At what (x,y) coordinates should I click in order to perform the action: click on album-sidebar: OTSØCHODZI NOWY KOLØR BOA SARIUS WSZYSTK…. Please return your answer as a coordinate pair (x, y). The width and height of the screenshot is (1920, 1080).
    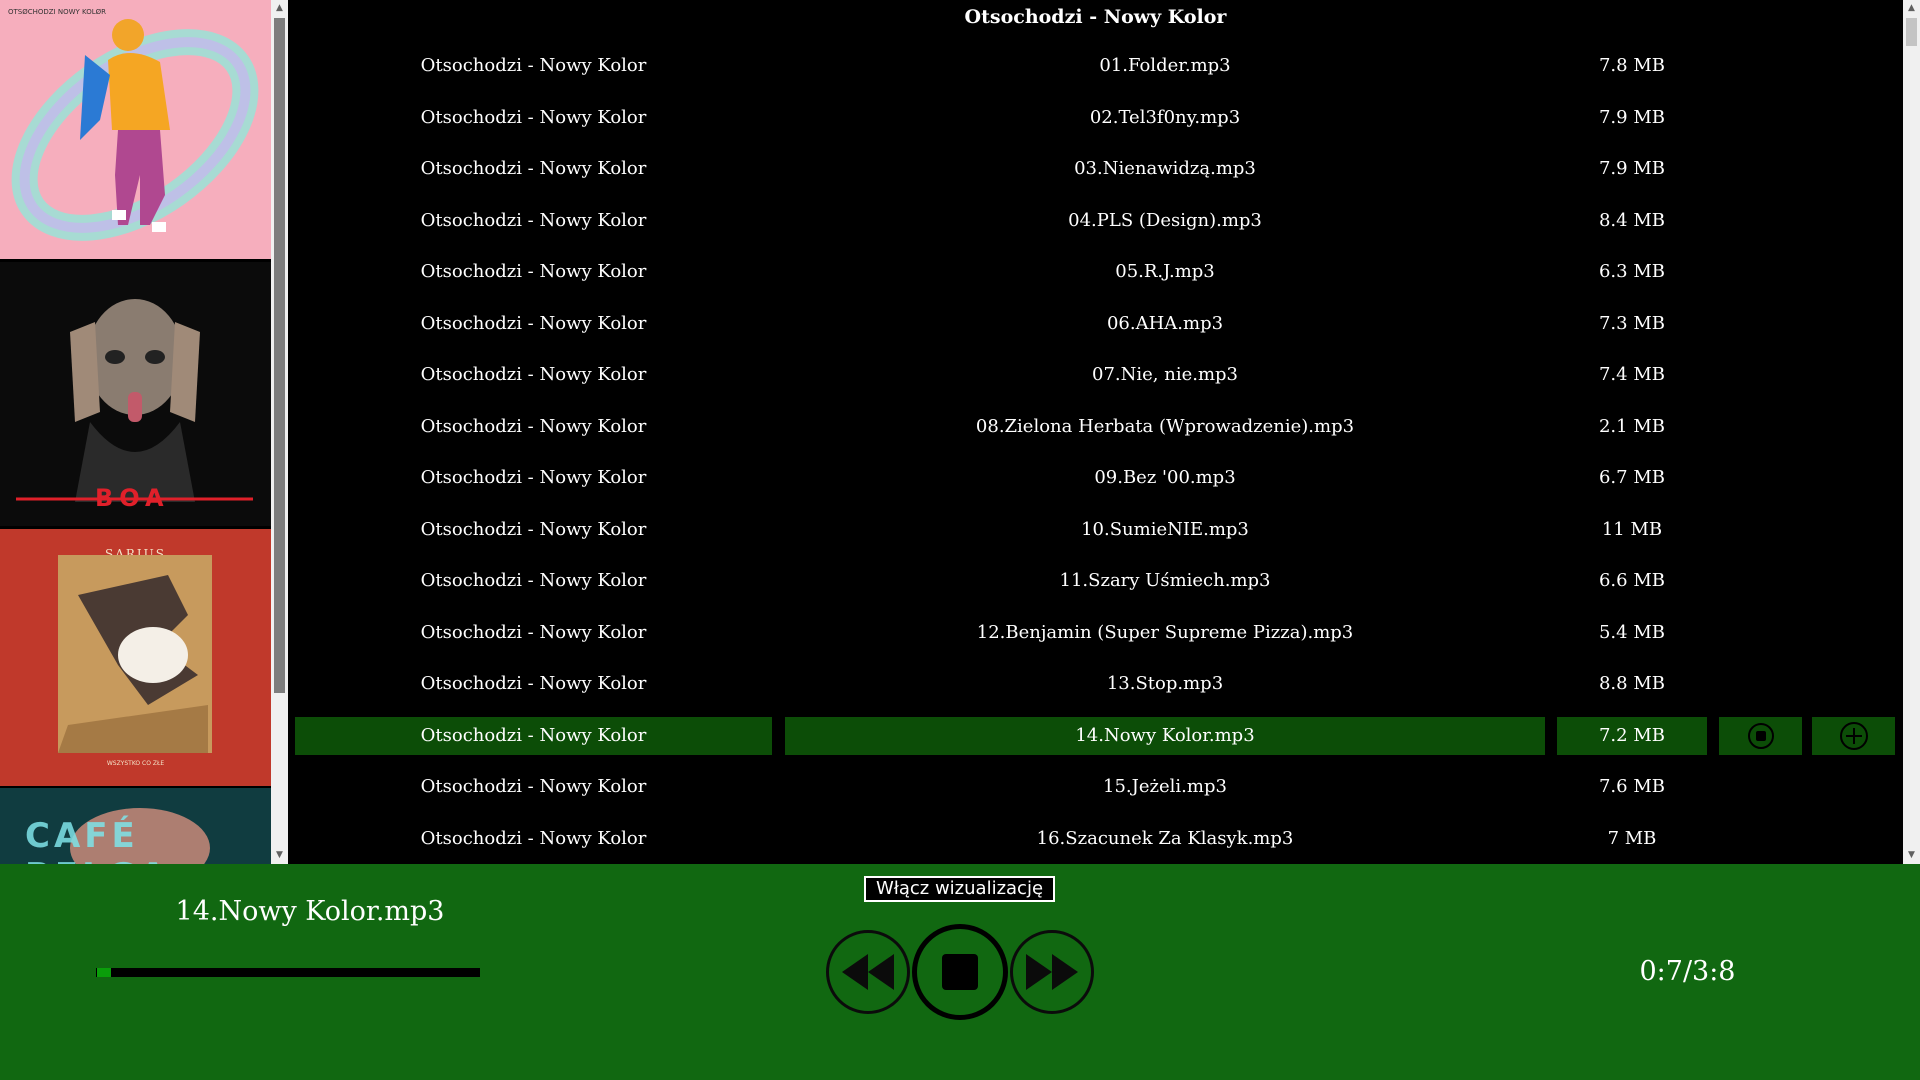
    Looking at the image, I should click on (135, 432).